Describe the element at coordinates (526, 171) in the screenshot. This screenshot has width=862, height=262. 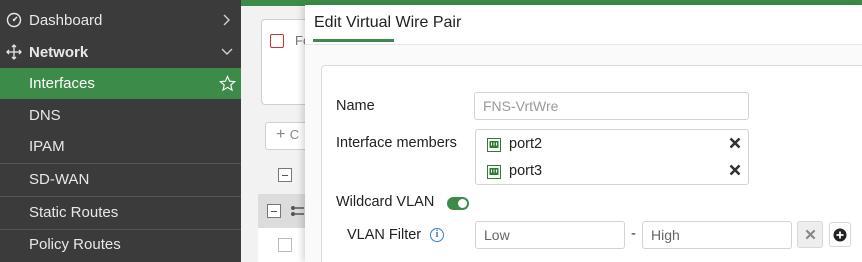
I see `member-label: port3` at that location.